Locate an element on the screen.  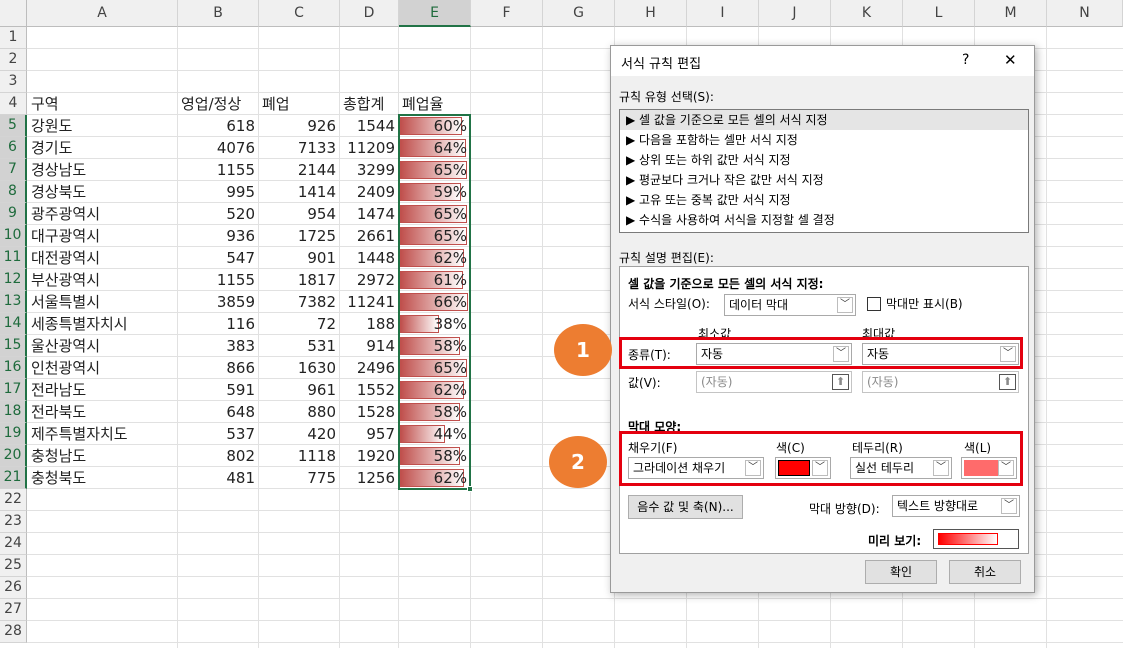
cell-closed: 1118 is located at coordinates (299, 456).